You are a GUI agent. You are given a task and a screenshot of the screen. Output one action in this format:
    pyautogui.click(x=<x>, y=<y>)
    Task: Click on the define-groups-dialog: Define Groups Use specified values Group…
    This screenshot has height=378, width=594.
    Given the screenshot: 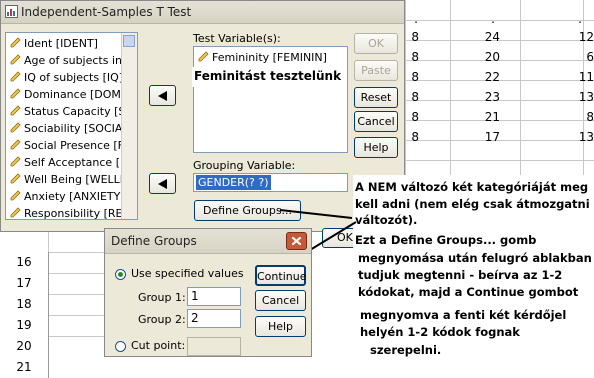 What is the action you would take?
    pyautogui.click(x=208, y=292)
    